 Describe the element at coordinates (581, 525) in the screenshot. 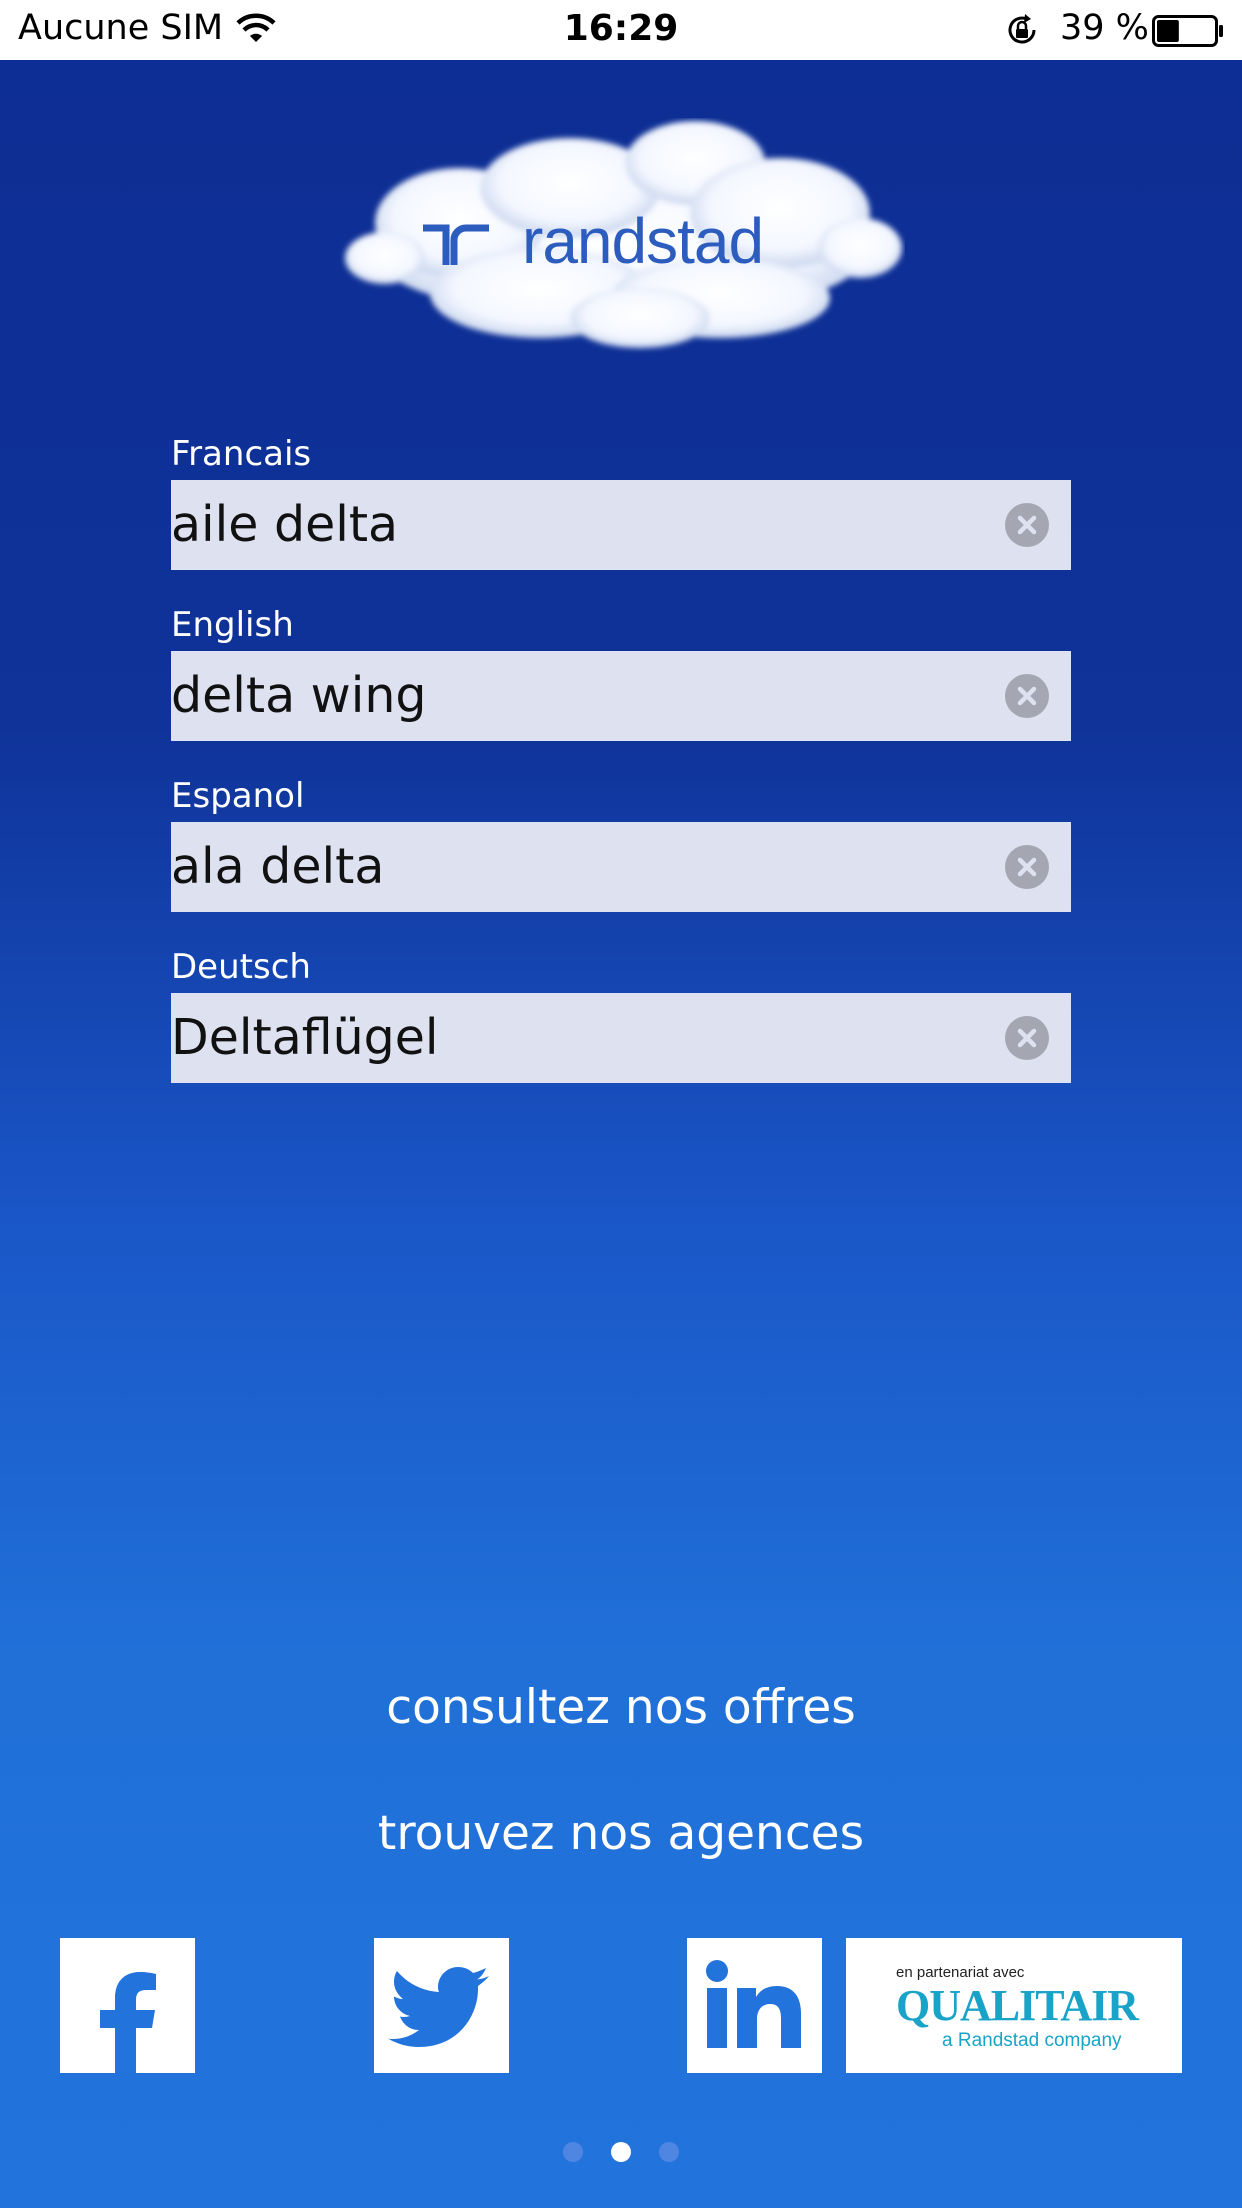

I see `input-francais` at that location.